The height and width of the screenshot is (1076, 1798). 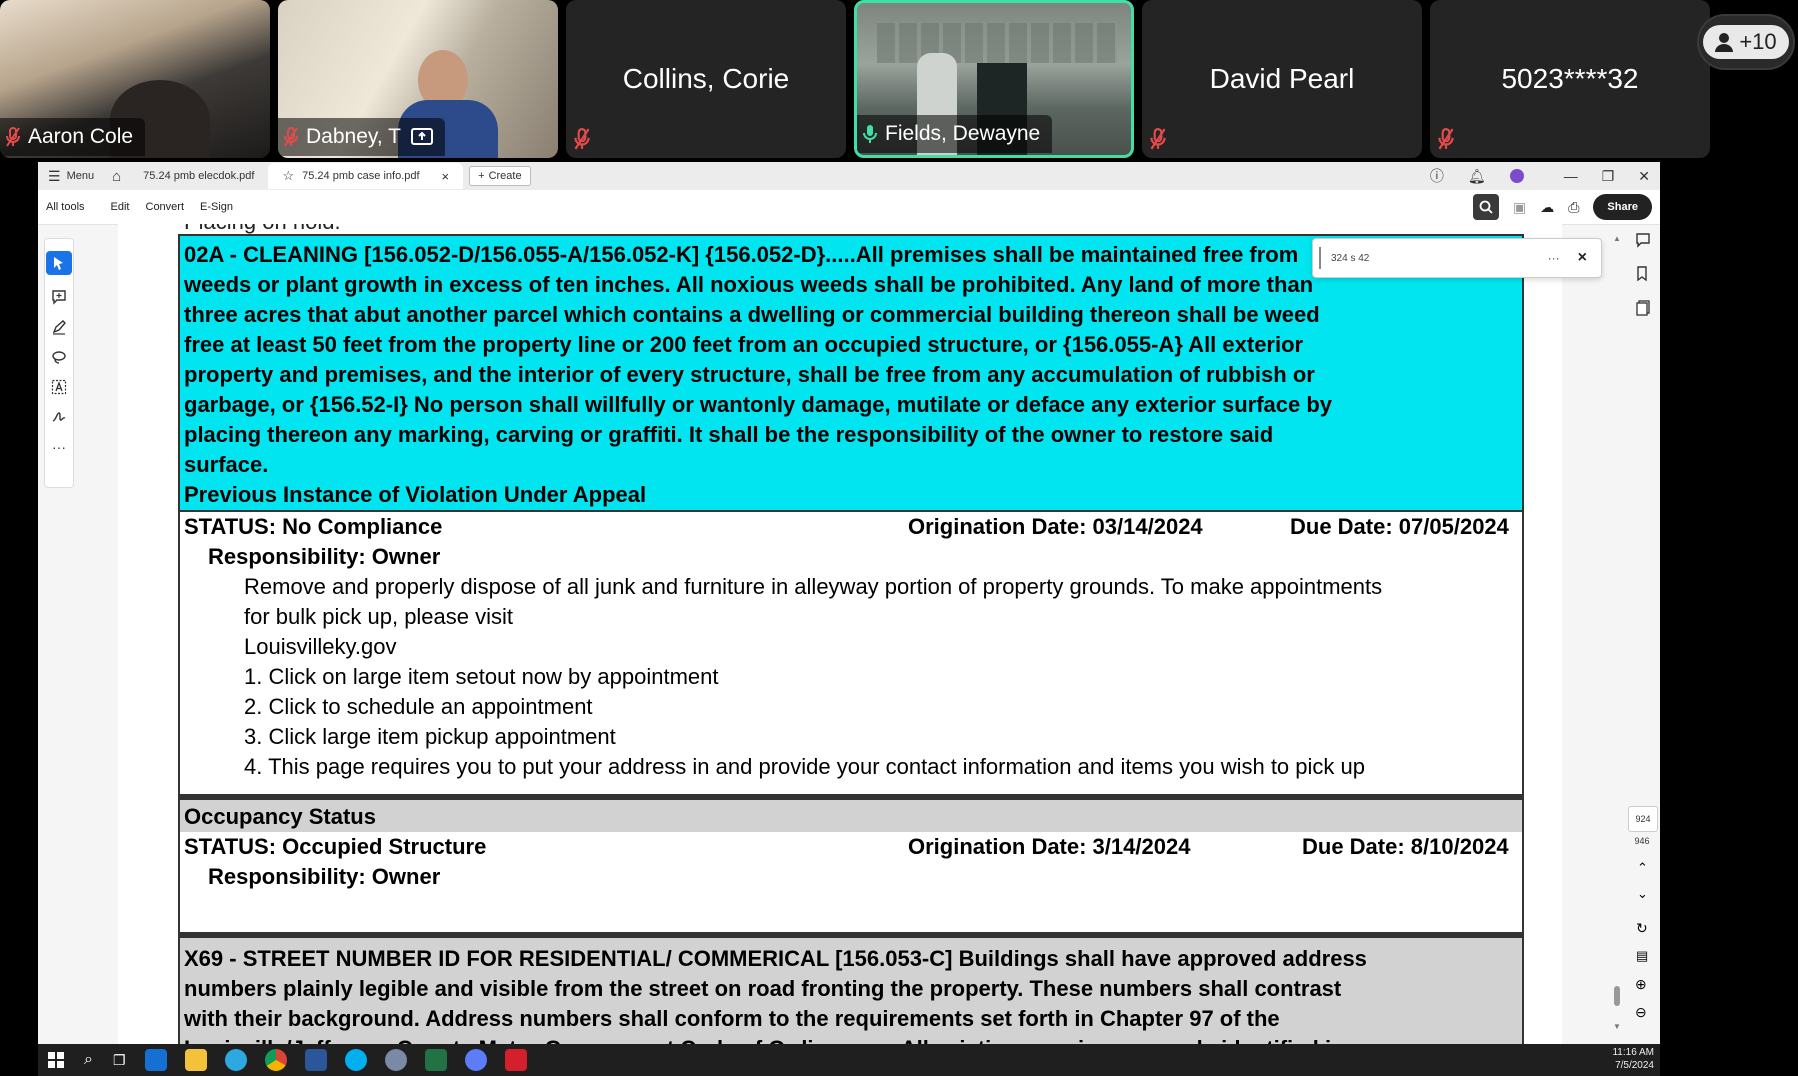 What do you see at coordinates (475, 1060) in the screenshot?
I see `webex-icon` at bounding box center [475, 1060].